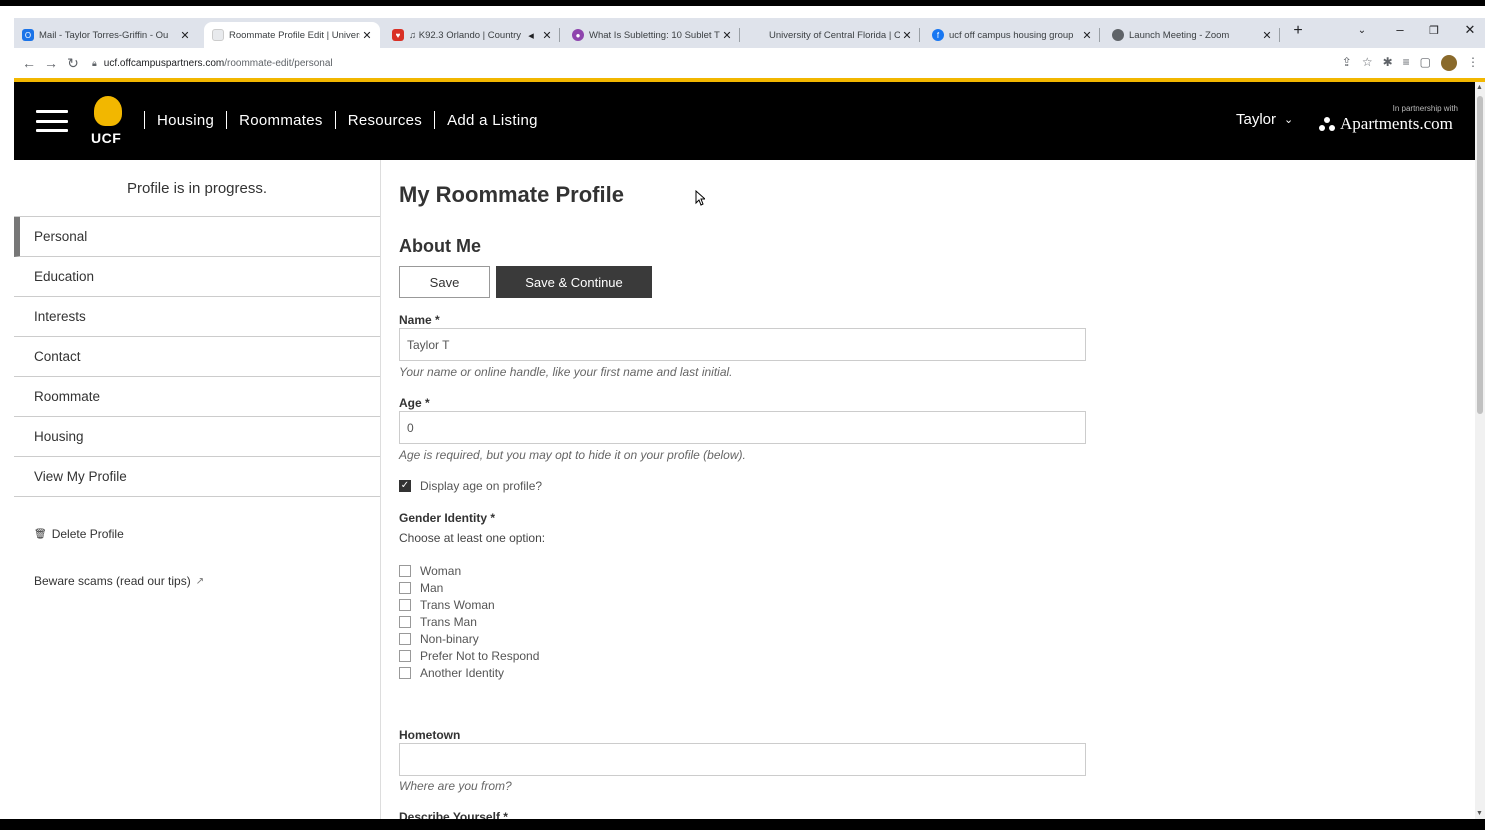 The height and width of the screenshot is (830, 1485). I want to click on save-button: Save, so click(444, 282).